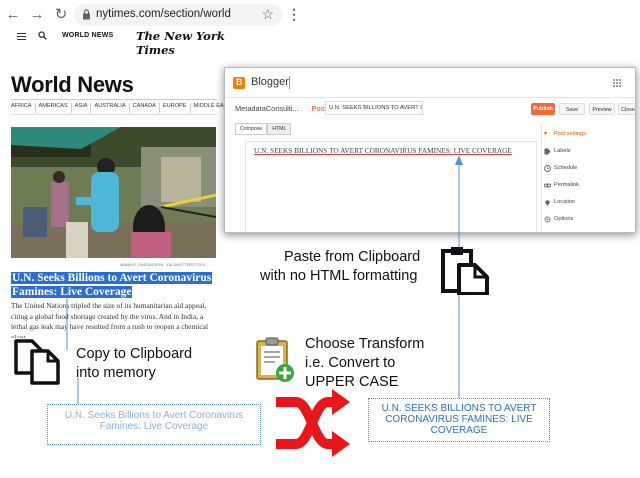 The width and height of the screenshot is (640, 478). I want to click on arrowhead-icon, so click(459, 160).